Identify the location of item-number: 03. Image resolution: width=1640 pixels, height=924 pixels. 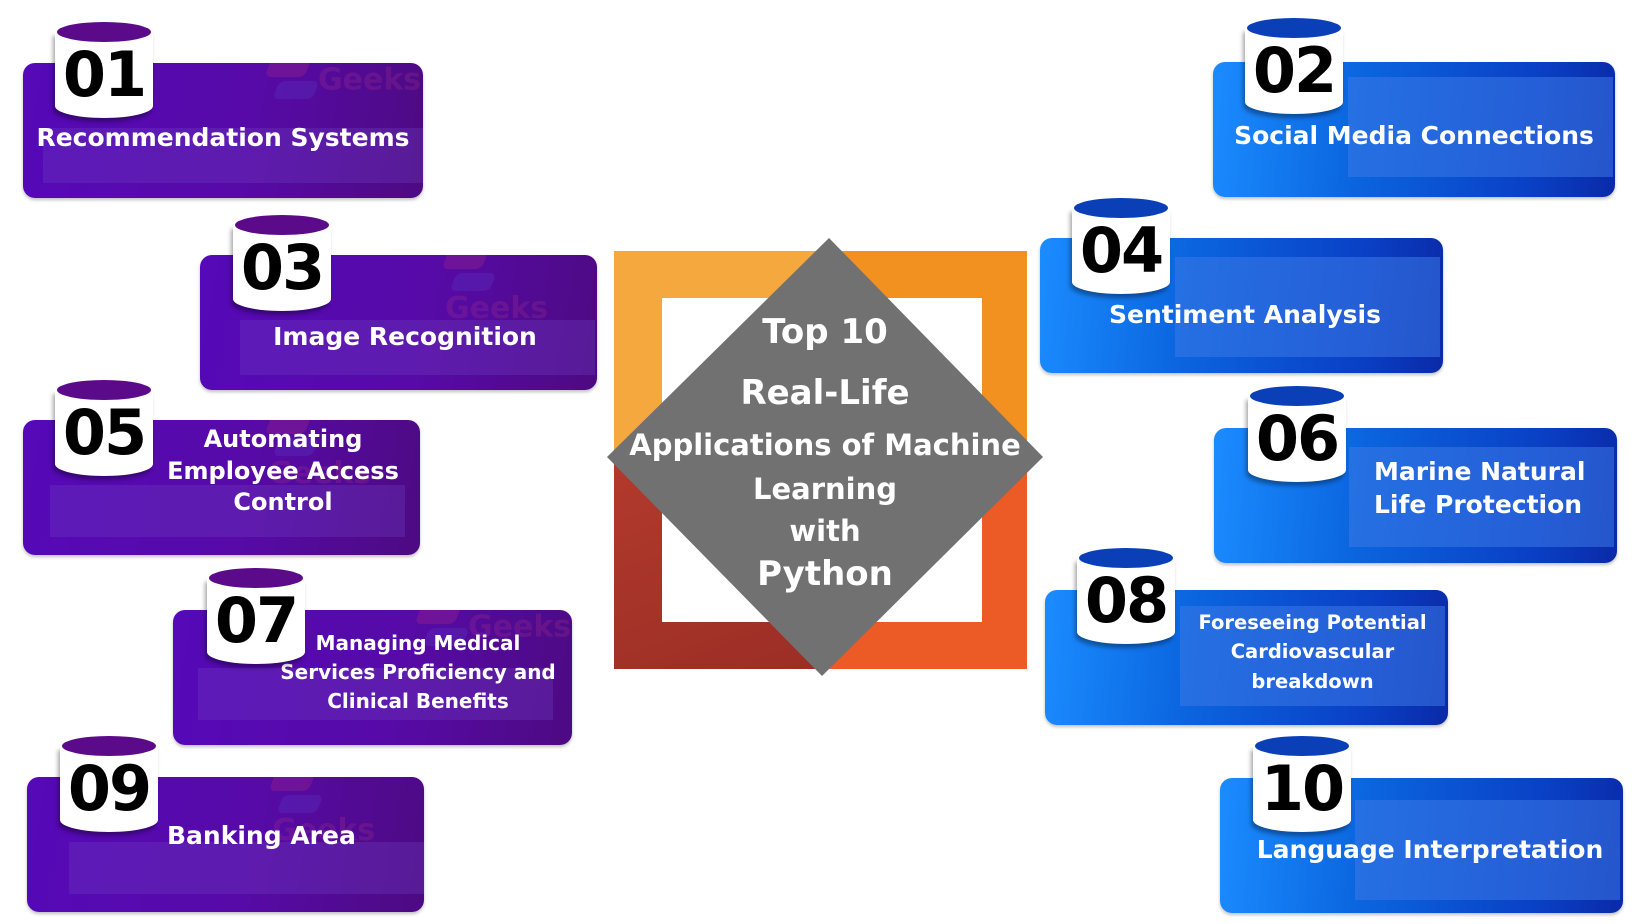
(282, 267).